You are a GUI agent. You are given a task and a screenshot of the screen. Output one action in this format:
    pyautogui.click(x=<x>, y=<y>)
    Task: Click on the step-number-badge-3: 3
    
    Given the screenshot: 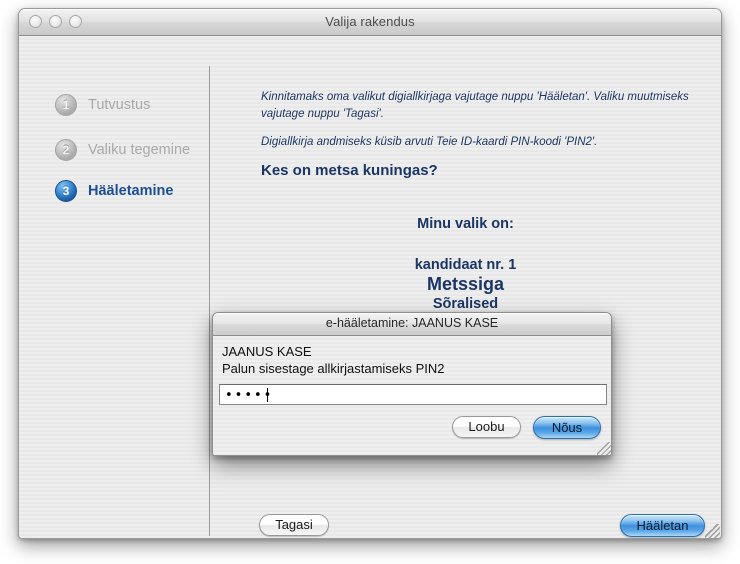 What is the action you would take?
    pyautogui.click(x=66, y=191)
    